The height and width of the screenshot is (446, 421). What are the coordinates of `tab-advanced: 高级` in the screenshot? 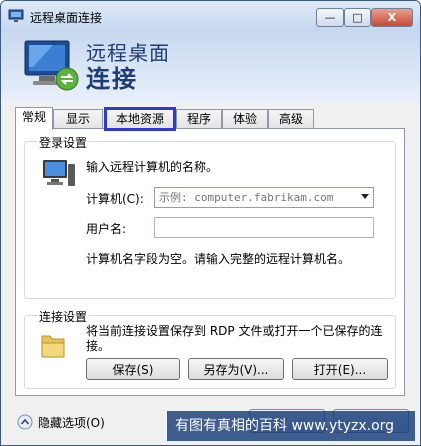 It's located at (291, 119).